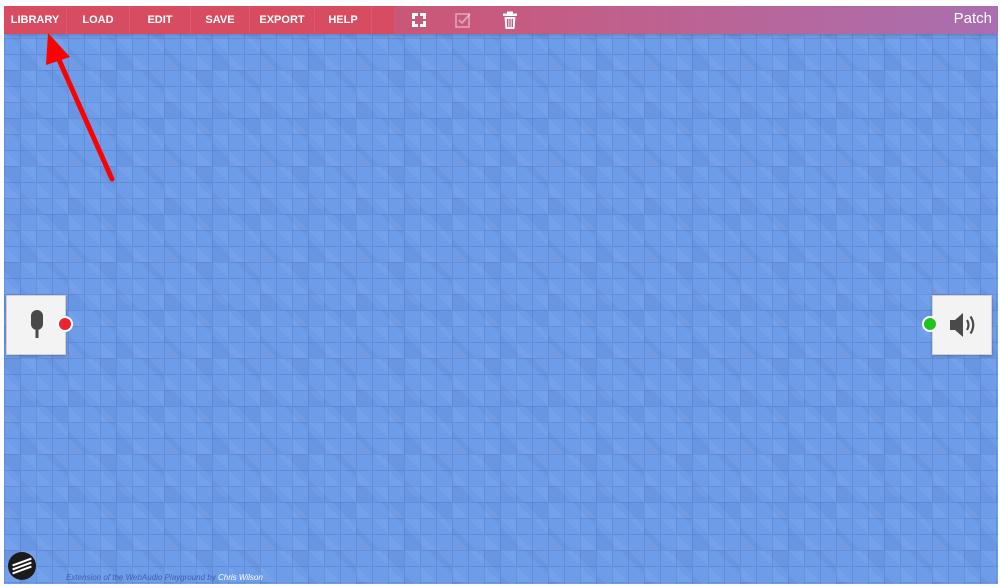 This screenshot has height=588, width=1000. I want to click on menu-bar: LIBRARY LOAD EDIT SAVE EXPORT HELP Patch, so click(501, 20).